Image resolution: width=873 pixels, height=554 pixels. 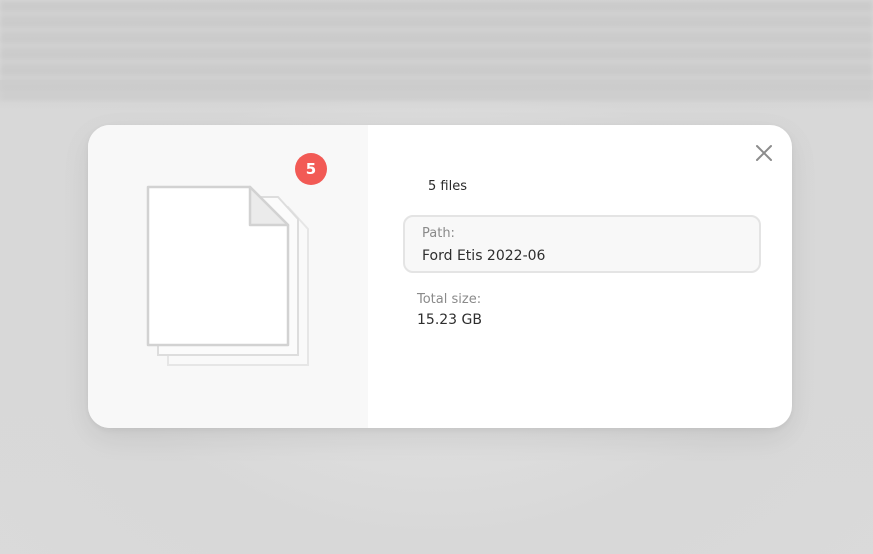 What do you see at coordinates (447, 186) in the screenshot?
I see `files-count-label: 5 files` at bounding box center [447, 186].